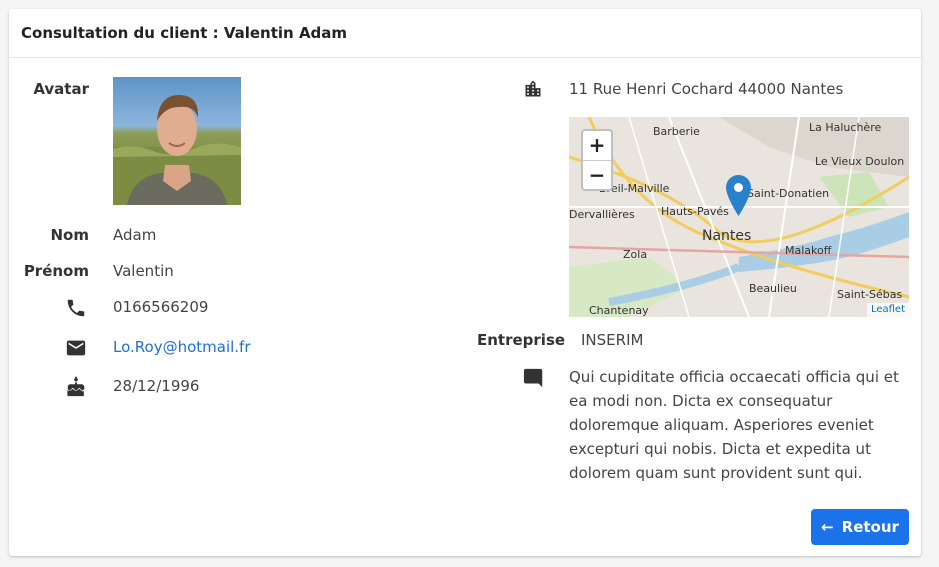 This screenshot has width=939, height=567. What do you see at coordinates (695, 211) in the screenshot?
I see `map-place-label: Hauts-Pavés` at bounding box center [695, 211].